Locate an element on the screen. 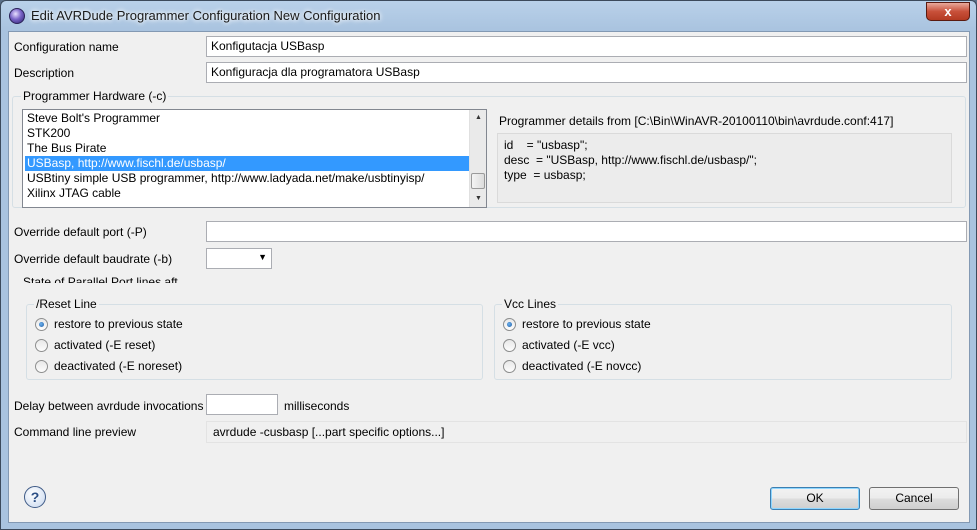 This screenshot has height=530, width=977. list-scrollbar: ▲ ▼ is located at coordinates (477, 158).